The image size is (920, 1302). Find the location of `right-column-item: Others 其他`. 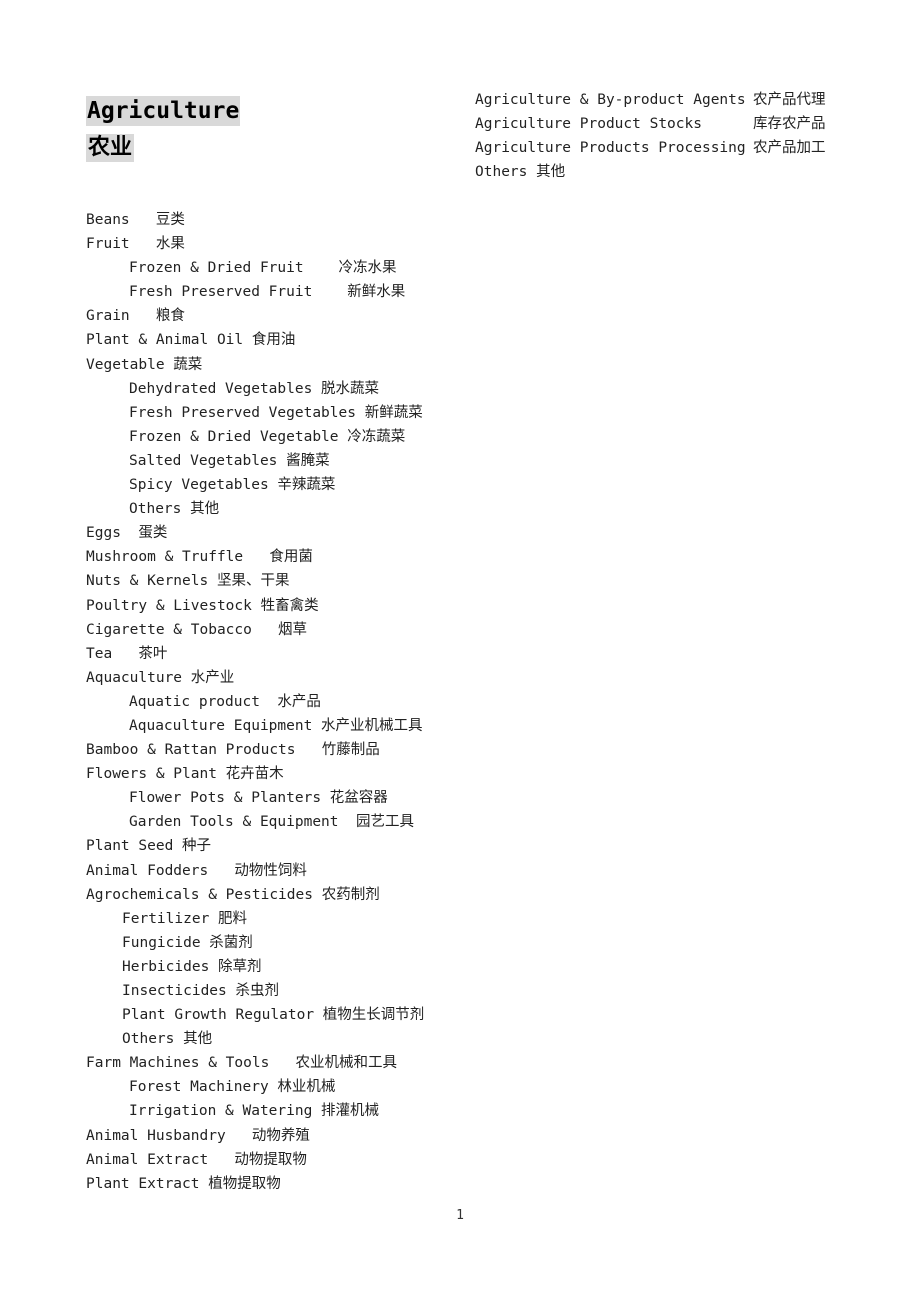

right-column-item: Others 其他 is located at coordinates (675, 172).